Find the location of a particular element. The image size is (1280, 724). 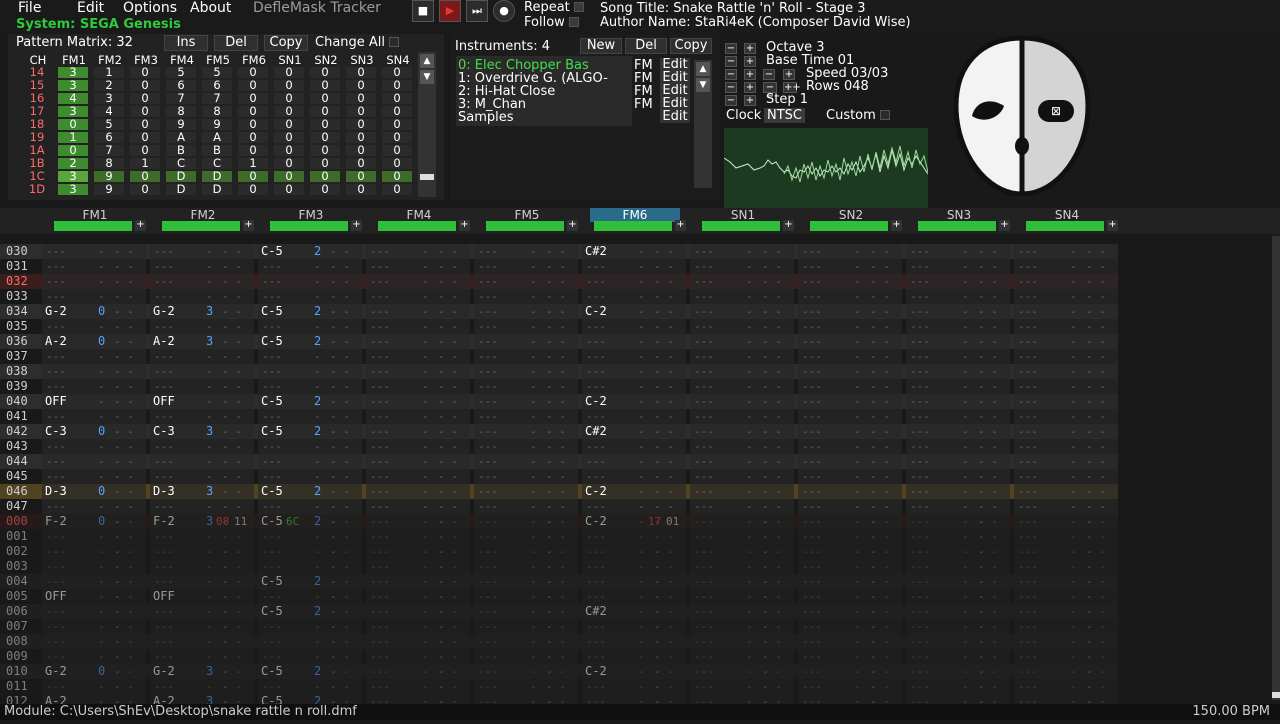

channel-name-fm2: FM2 is located at coordinates (203, 215).